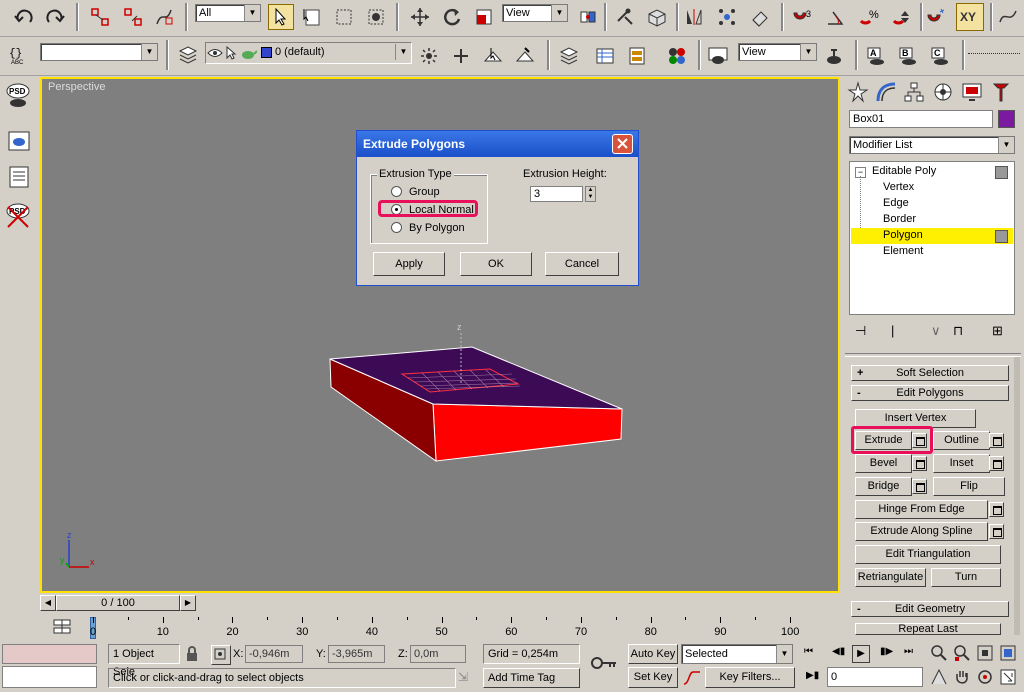  Describe the element at coordinates (1001, 236) in the screenshot. I see `stack-polygon-toggle` at that location.